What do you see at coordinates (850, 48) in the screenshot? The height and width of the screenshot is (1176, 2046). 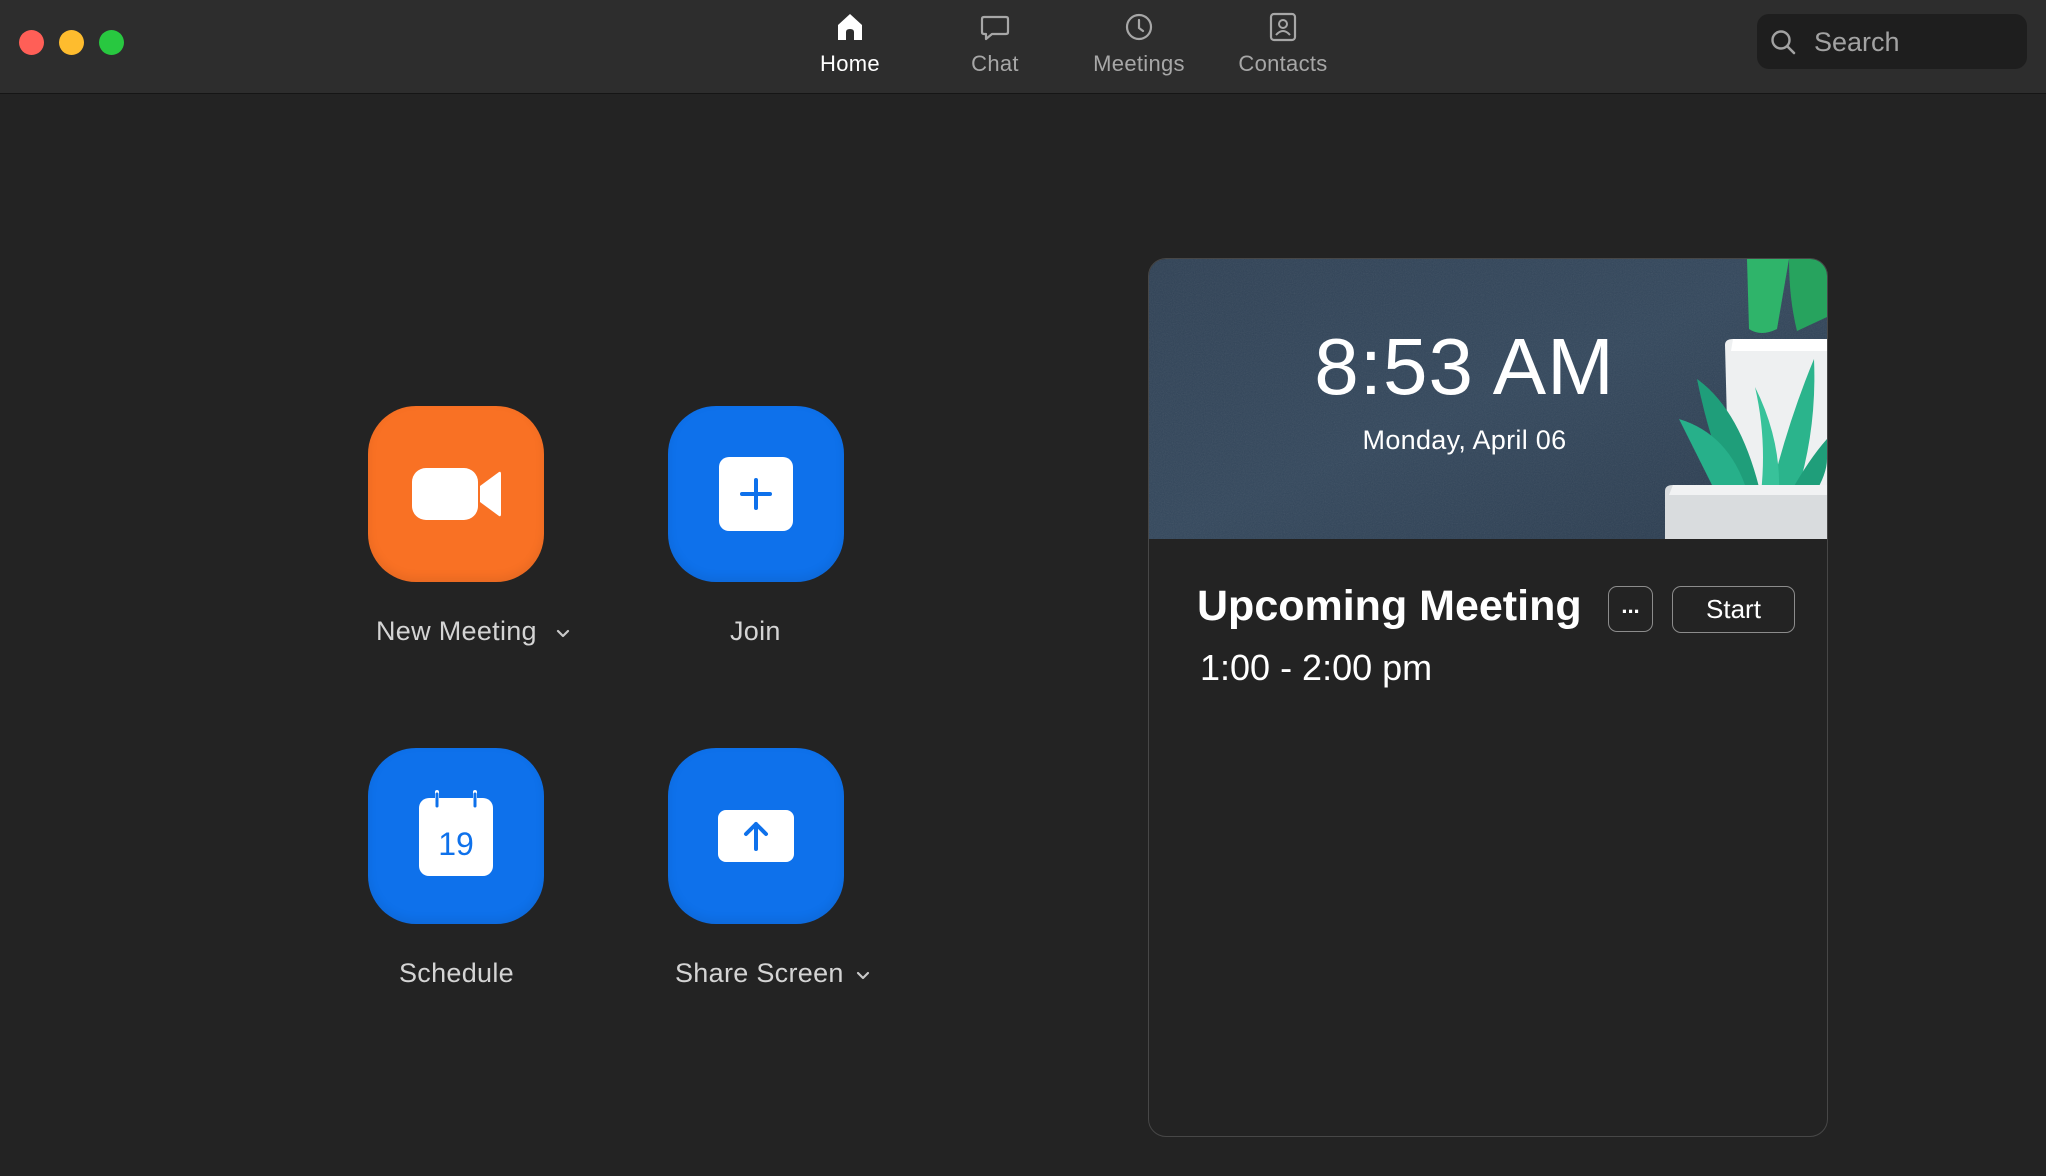 I see `tab-home: Home` at bounding box center [850, 48].